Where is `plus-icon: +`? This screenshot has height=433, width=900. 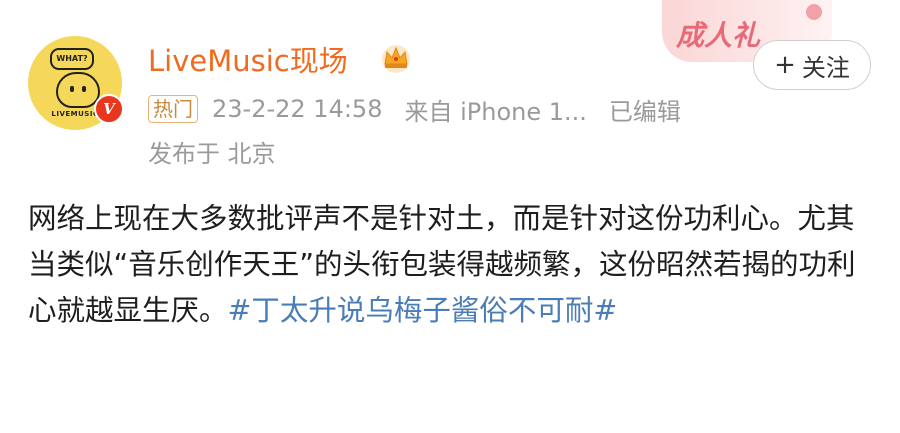
plus-icon: + is located at coordinates (785, 65).